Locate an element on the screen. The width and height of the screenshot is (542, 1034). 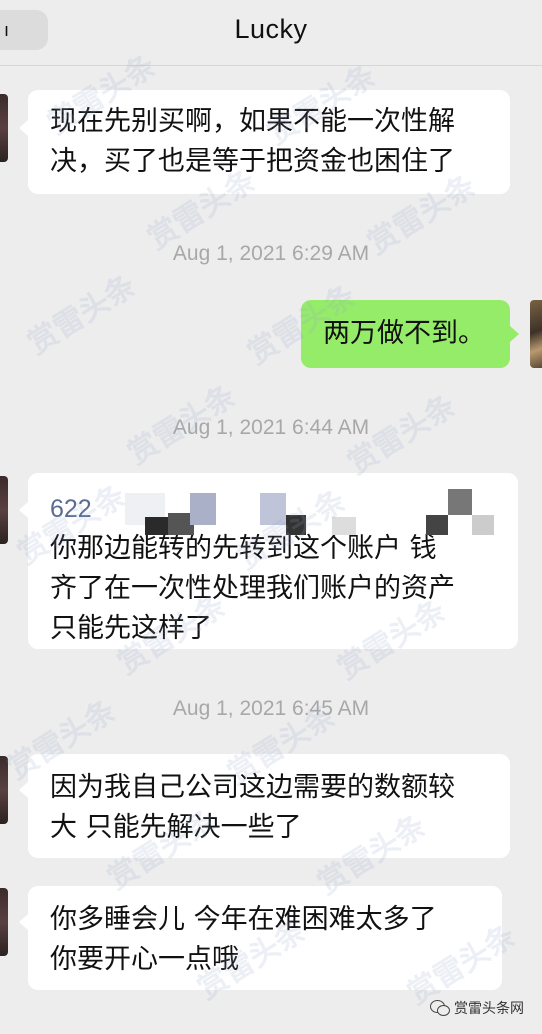
wechat-icon is located at coordinates (440, 1008).